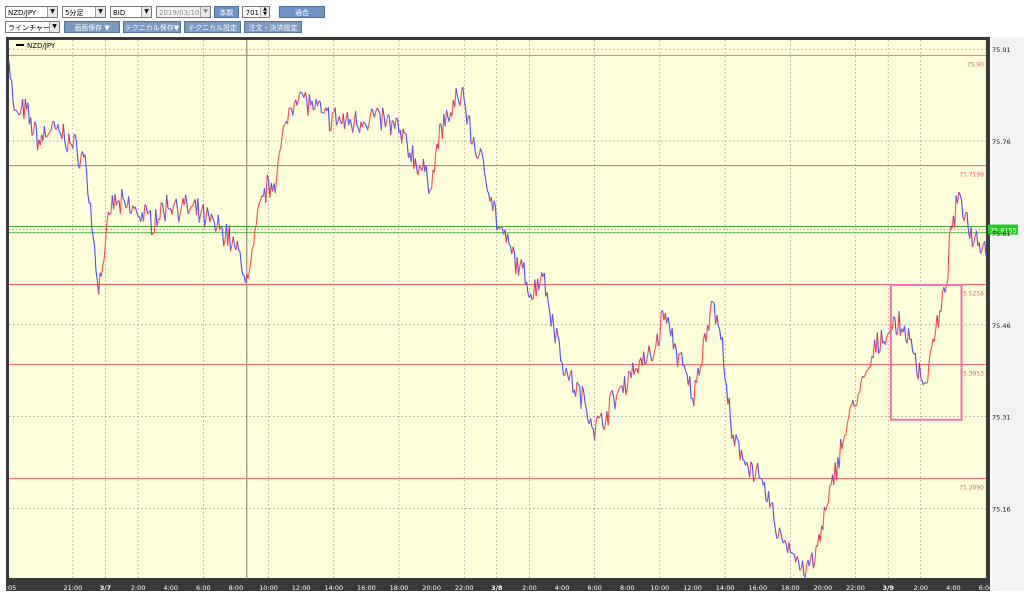 This screenshot has width=1024, height=598. I want to click on price-type-select: BID ▼, so click(131, 12).